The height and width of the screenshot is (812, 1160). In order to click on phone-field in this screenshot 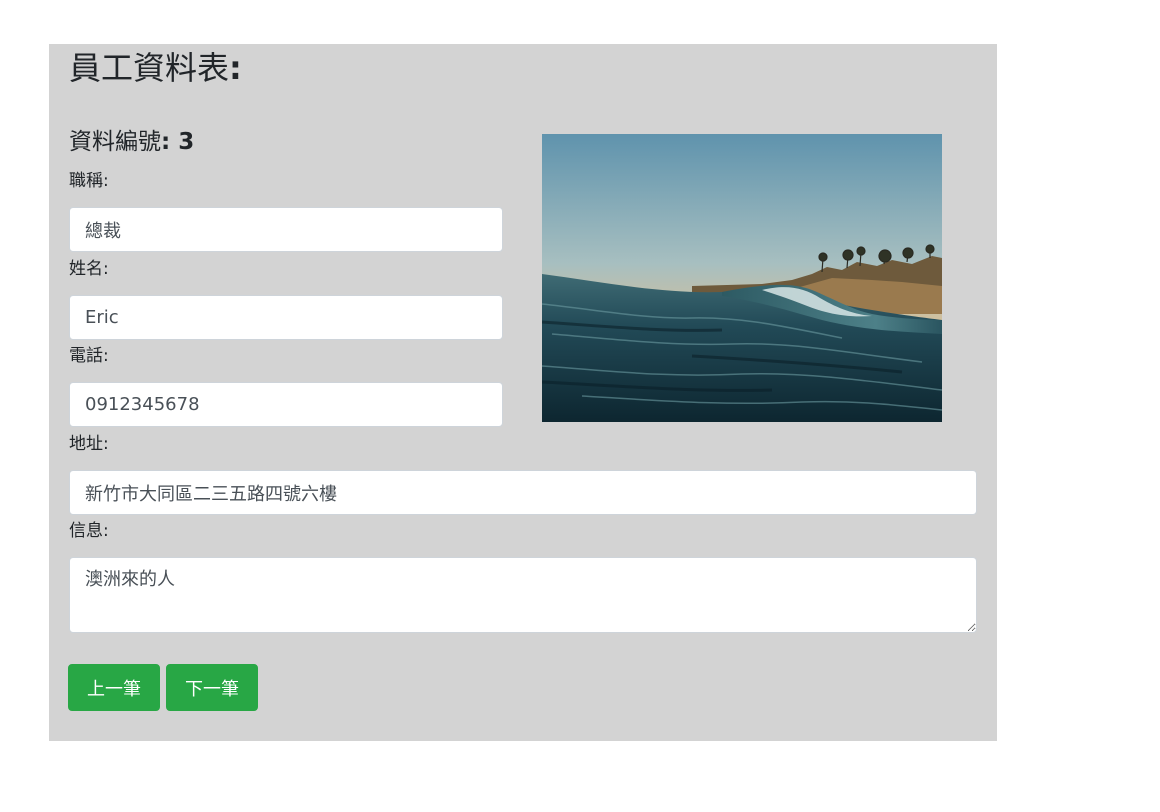, I will do `click(286, 404)`.